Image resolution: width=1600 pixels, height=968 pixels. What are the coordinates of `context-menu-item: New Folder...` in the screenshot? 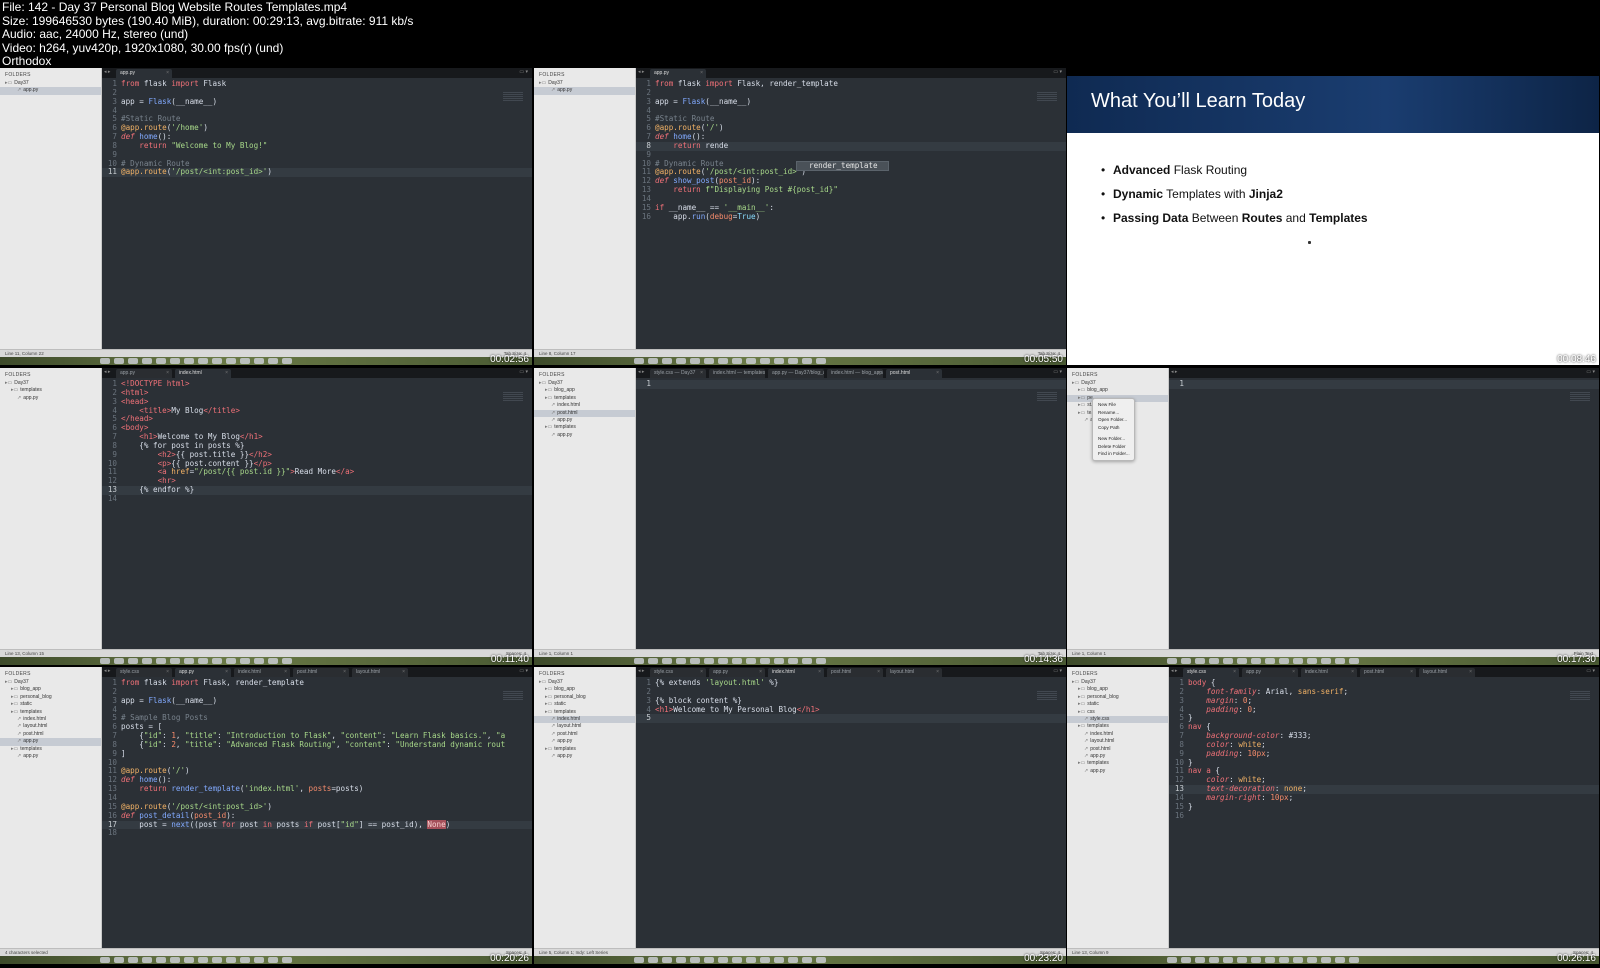 It's located at (1113, 439).